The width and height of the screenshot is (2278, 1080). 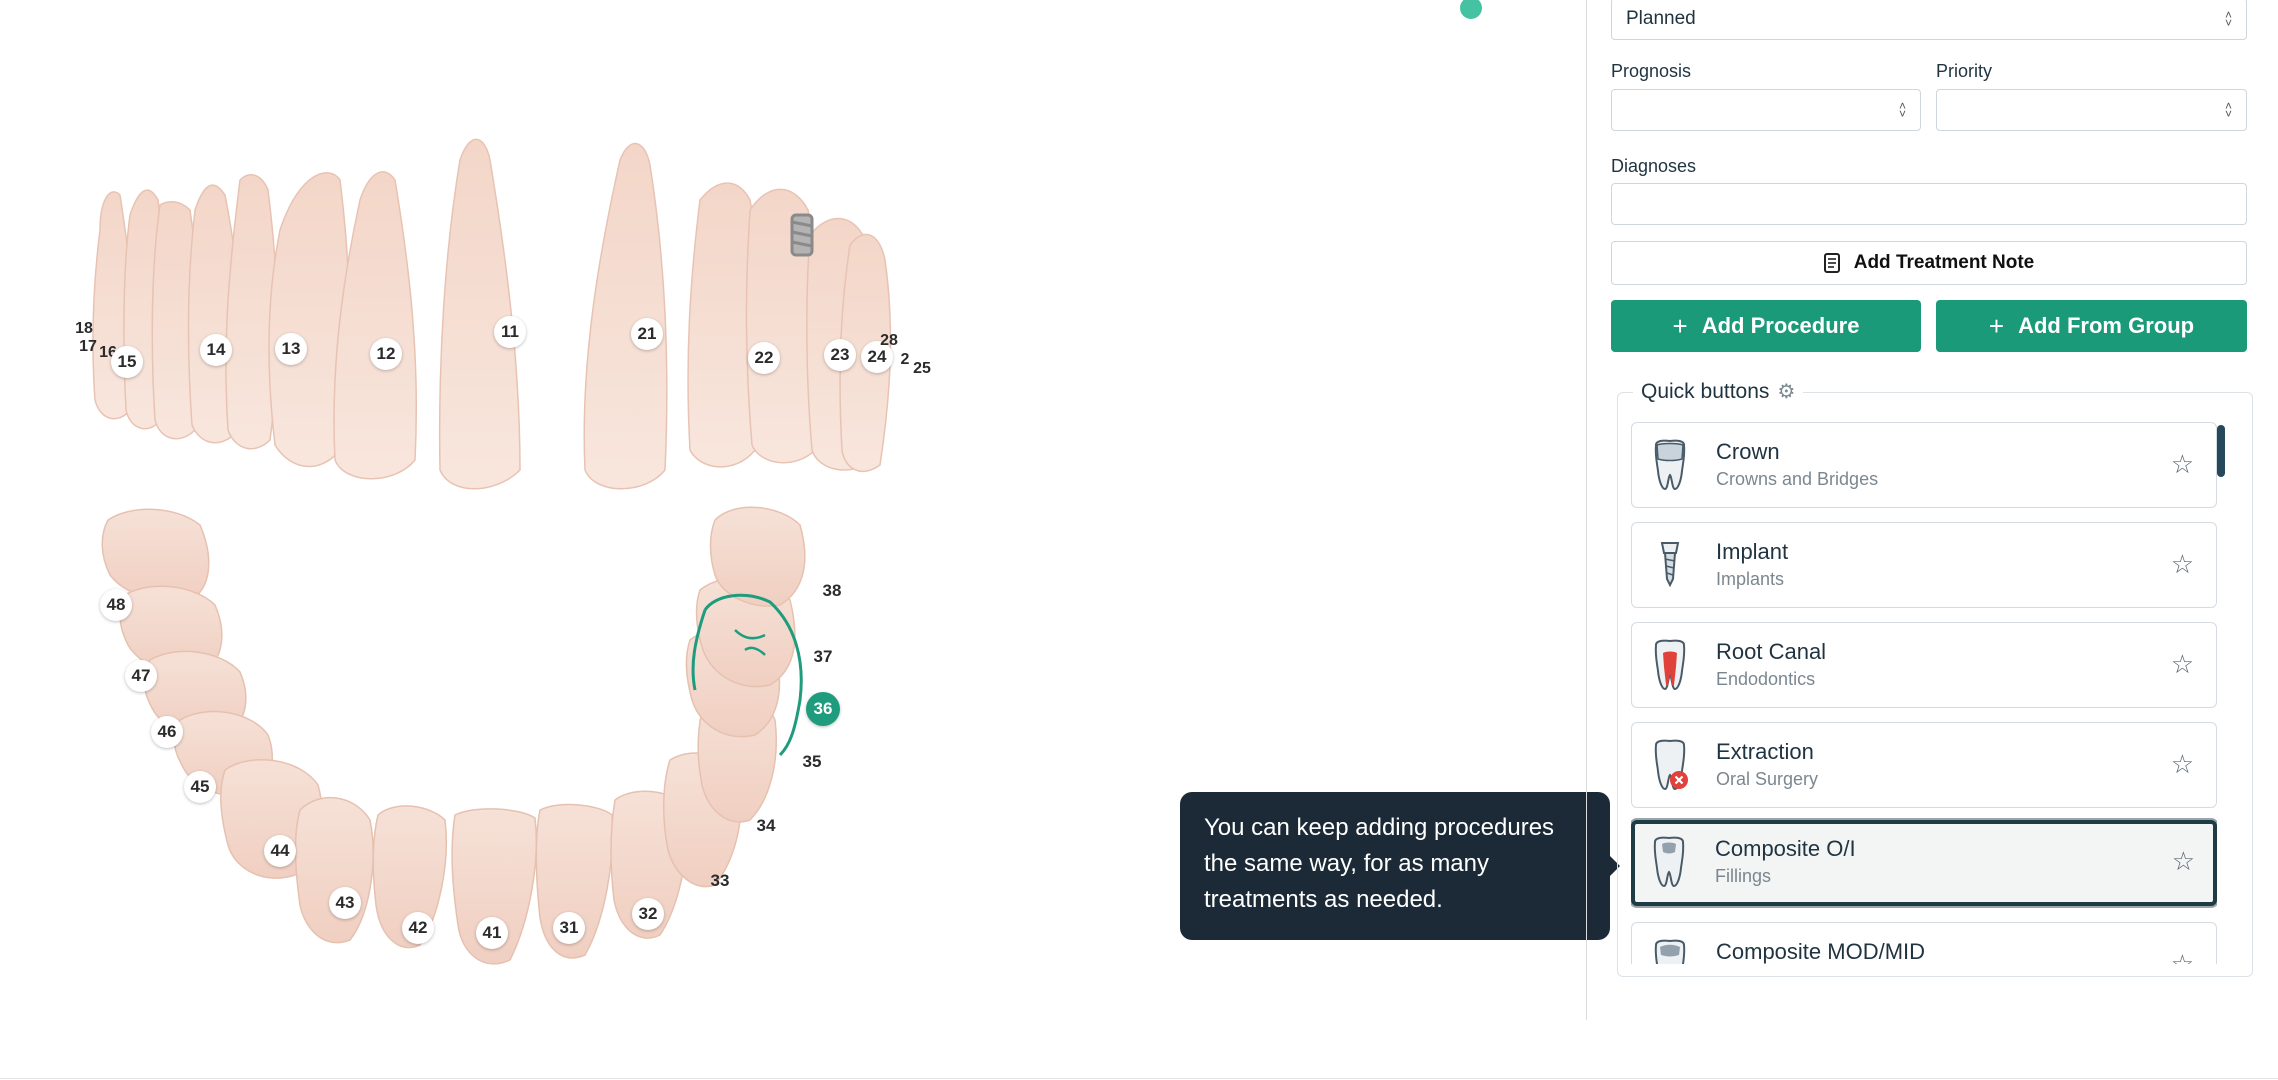 What do you see at coordinates (1944, 262) in the screenshot?
I see `add-treatment-note-label: Add Treatment Note` at bounding box center [1944, 262].